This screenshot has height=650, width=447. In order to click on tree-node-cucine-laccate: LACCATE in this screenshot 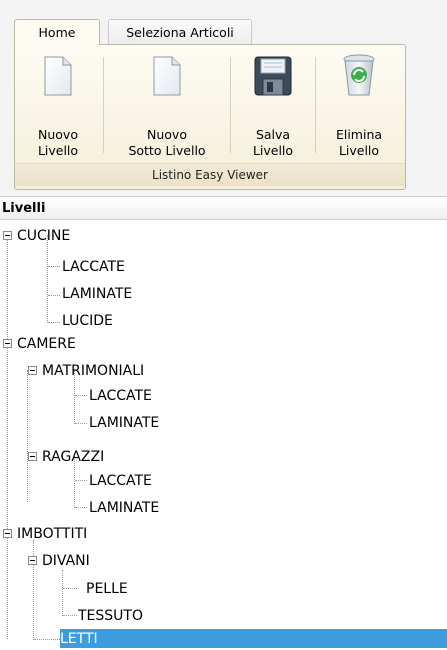, I will do `click(93, 266)`.